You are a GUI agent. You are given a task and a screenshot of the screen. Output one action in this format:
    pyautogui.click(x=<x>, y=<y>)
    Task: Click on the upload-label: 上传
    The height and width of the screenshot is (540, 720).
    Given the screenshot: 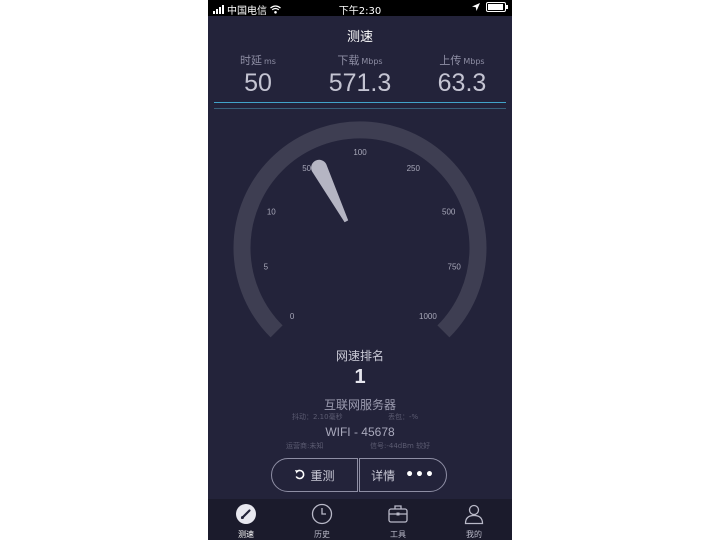 What is the action you would take?
    pyautogui.click(x=450, y=60)
    